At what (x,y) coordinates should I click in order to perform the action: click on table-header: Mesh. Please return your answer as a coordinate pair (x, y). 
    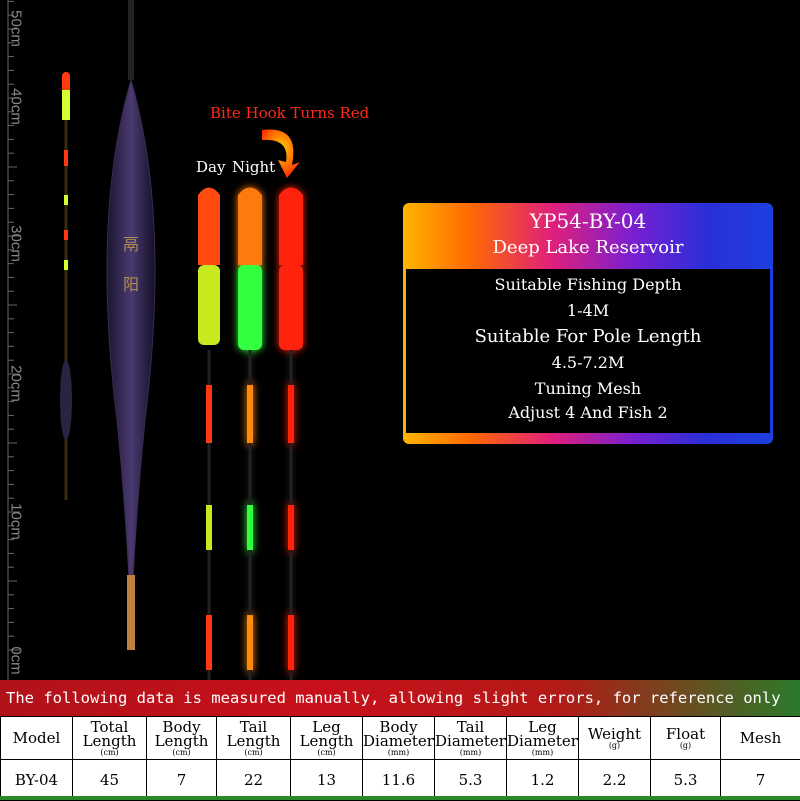
    Looking at the image, I should click on (760, 738).